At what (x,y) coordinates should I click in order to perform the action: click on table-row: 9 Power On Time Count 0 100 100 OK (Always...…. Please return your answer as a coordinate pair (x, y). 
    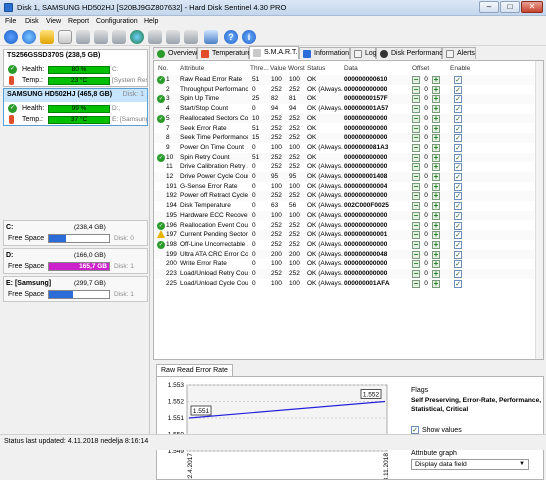
    Looking at the image, I should click on (344, 148).